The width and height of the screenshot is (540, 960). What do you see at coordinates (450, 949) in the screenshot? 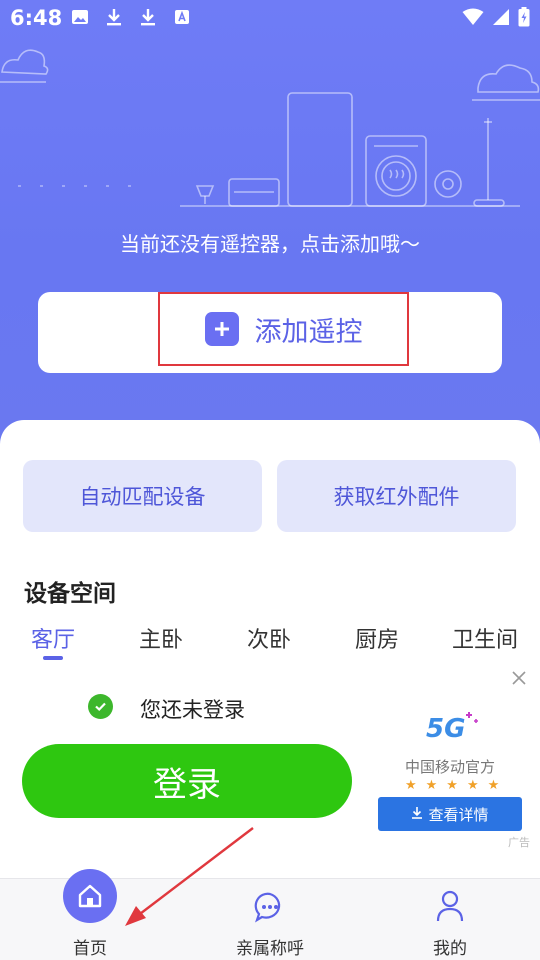
I see `nav-mine-label: 我的` at bounding box center [450, 949].